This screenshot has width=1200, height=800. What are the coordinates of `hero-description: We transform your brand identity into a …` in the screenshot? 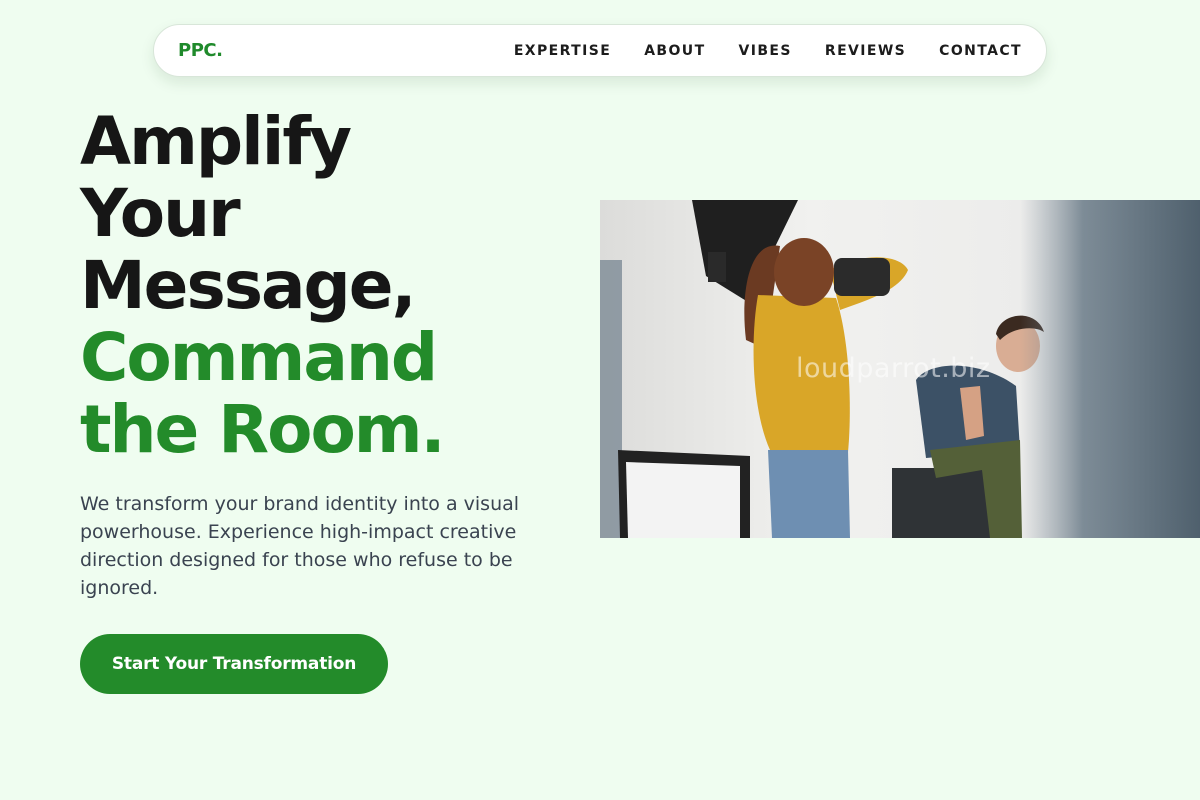 It's located at (300, 546).